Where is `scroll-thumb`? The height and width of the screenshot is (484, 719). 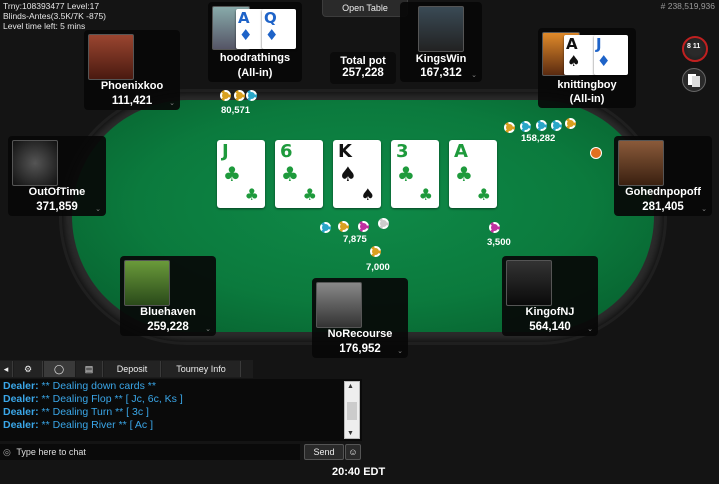 scroll-thumb is located at coordinates (352, 411).